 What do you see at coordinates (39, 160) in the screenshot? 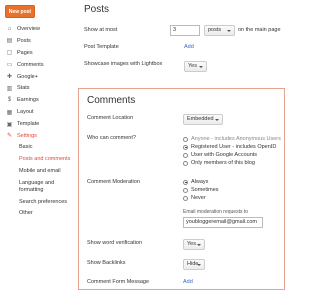
I see `subnav-item-posts-and-comments: Posts and comments` at bounding box center [39, 160].